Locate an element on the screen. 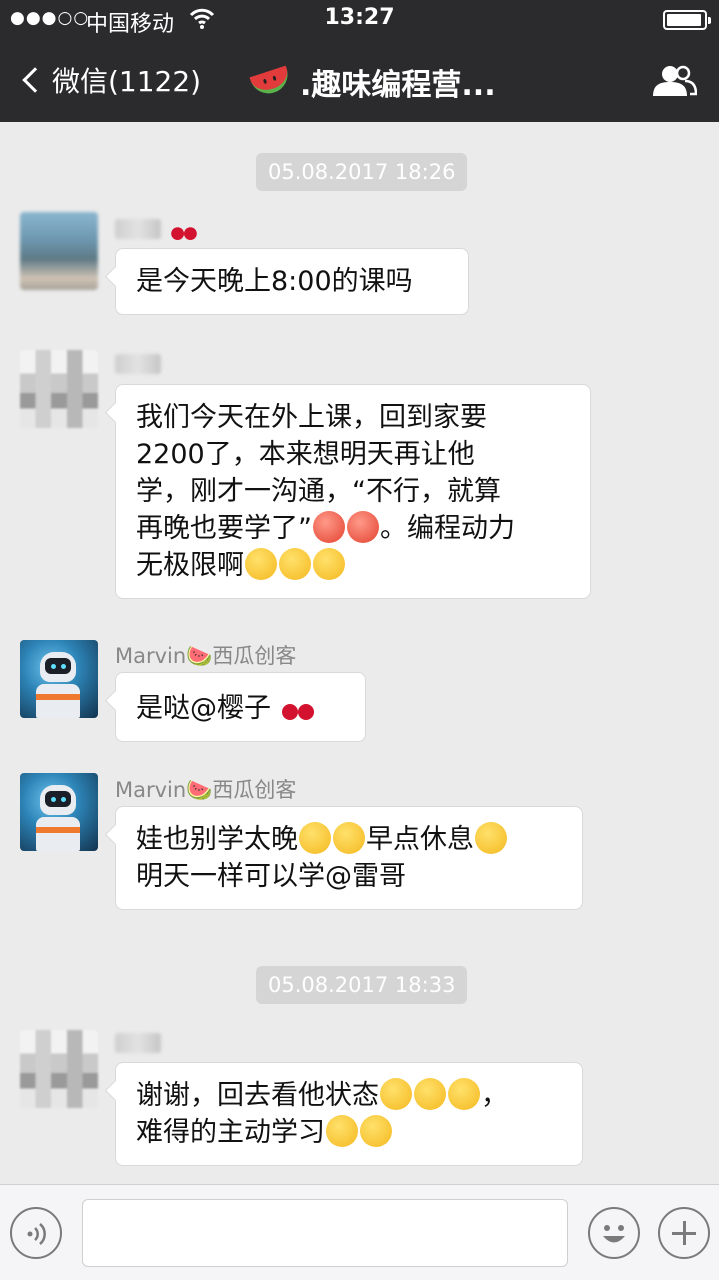 The image size is (719, 1280). message-line: 我们今天在外上课，回到家要 is located at coordinates (311, 417).